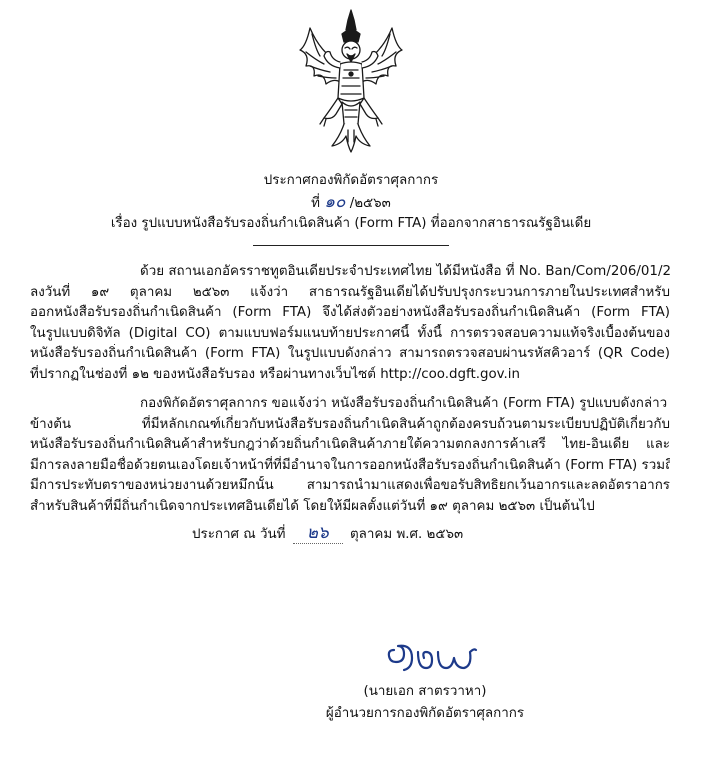 The width and height of the screenshot is (702, 774). Describe the element at coordinates (239, 534) in the screenshot. I see `date-prefix: ประกาศ ณ วันที่` at that location.